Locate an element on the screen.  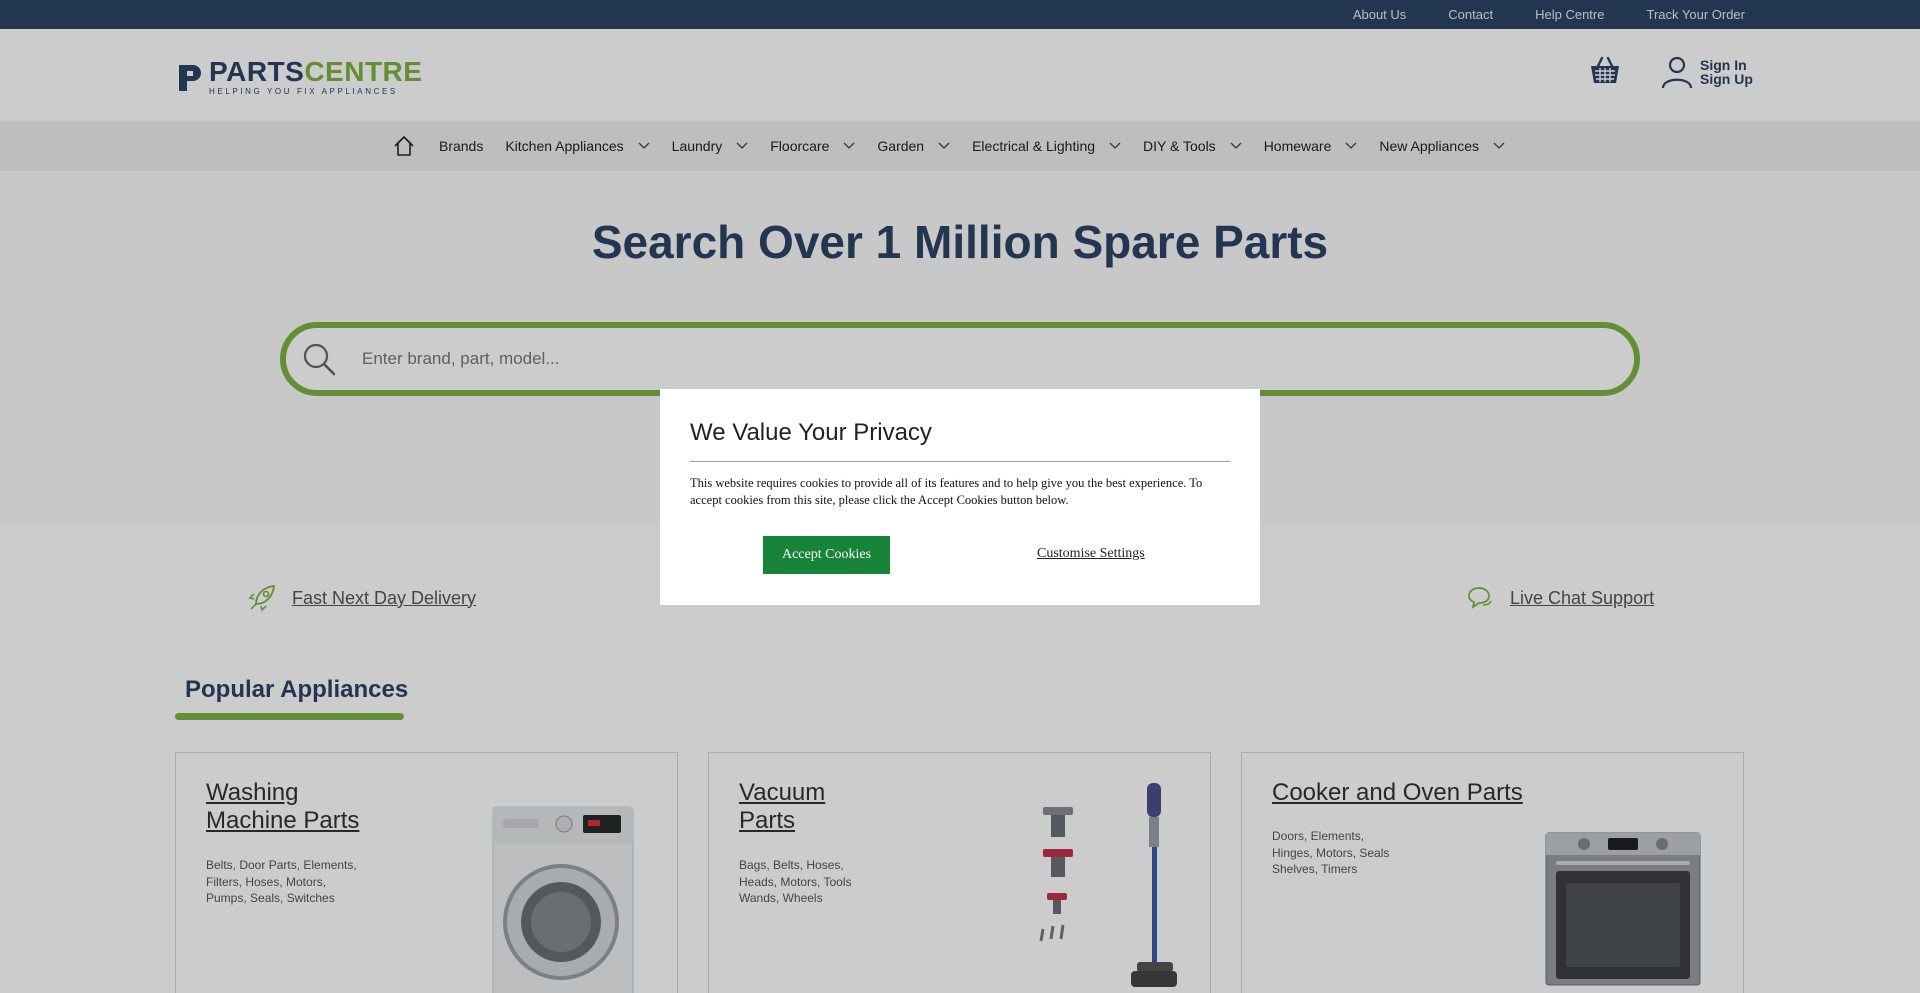
cookie-dialog-title: We Value Your Privacy is located at coordinates (960, 440).